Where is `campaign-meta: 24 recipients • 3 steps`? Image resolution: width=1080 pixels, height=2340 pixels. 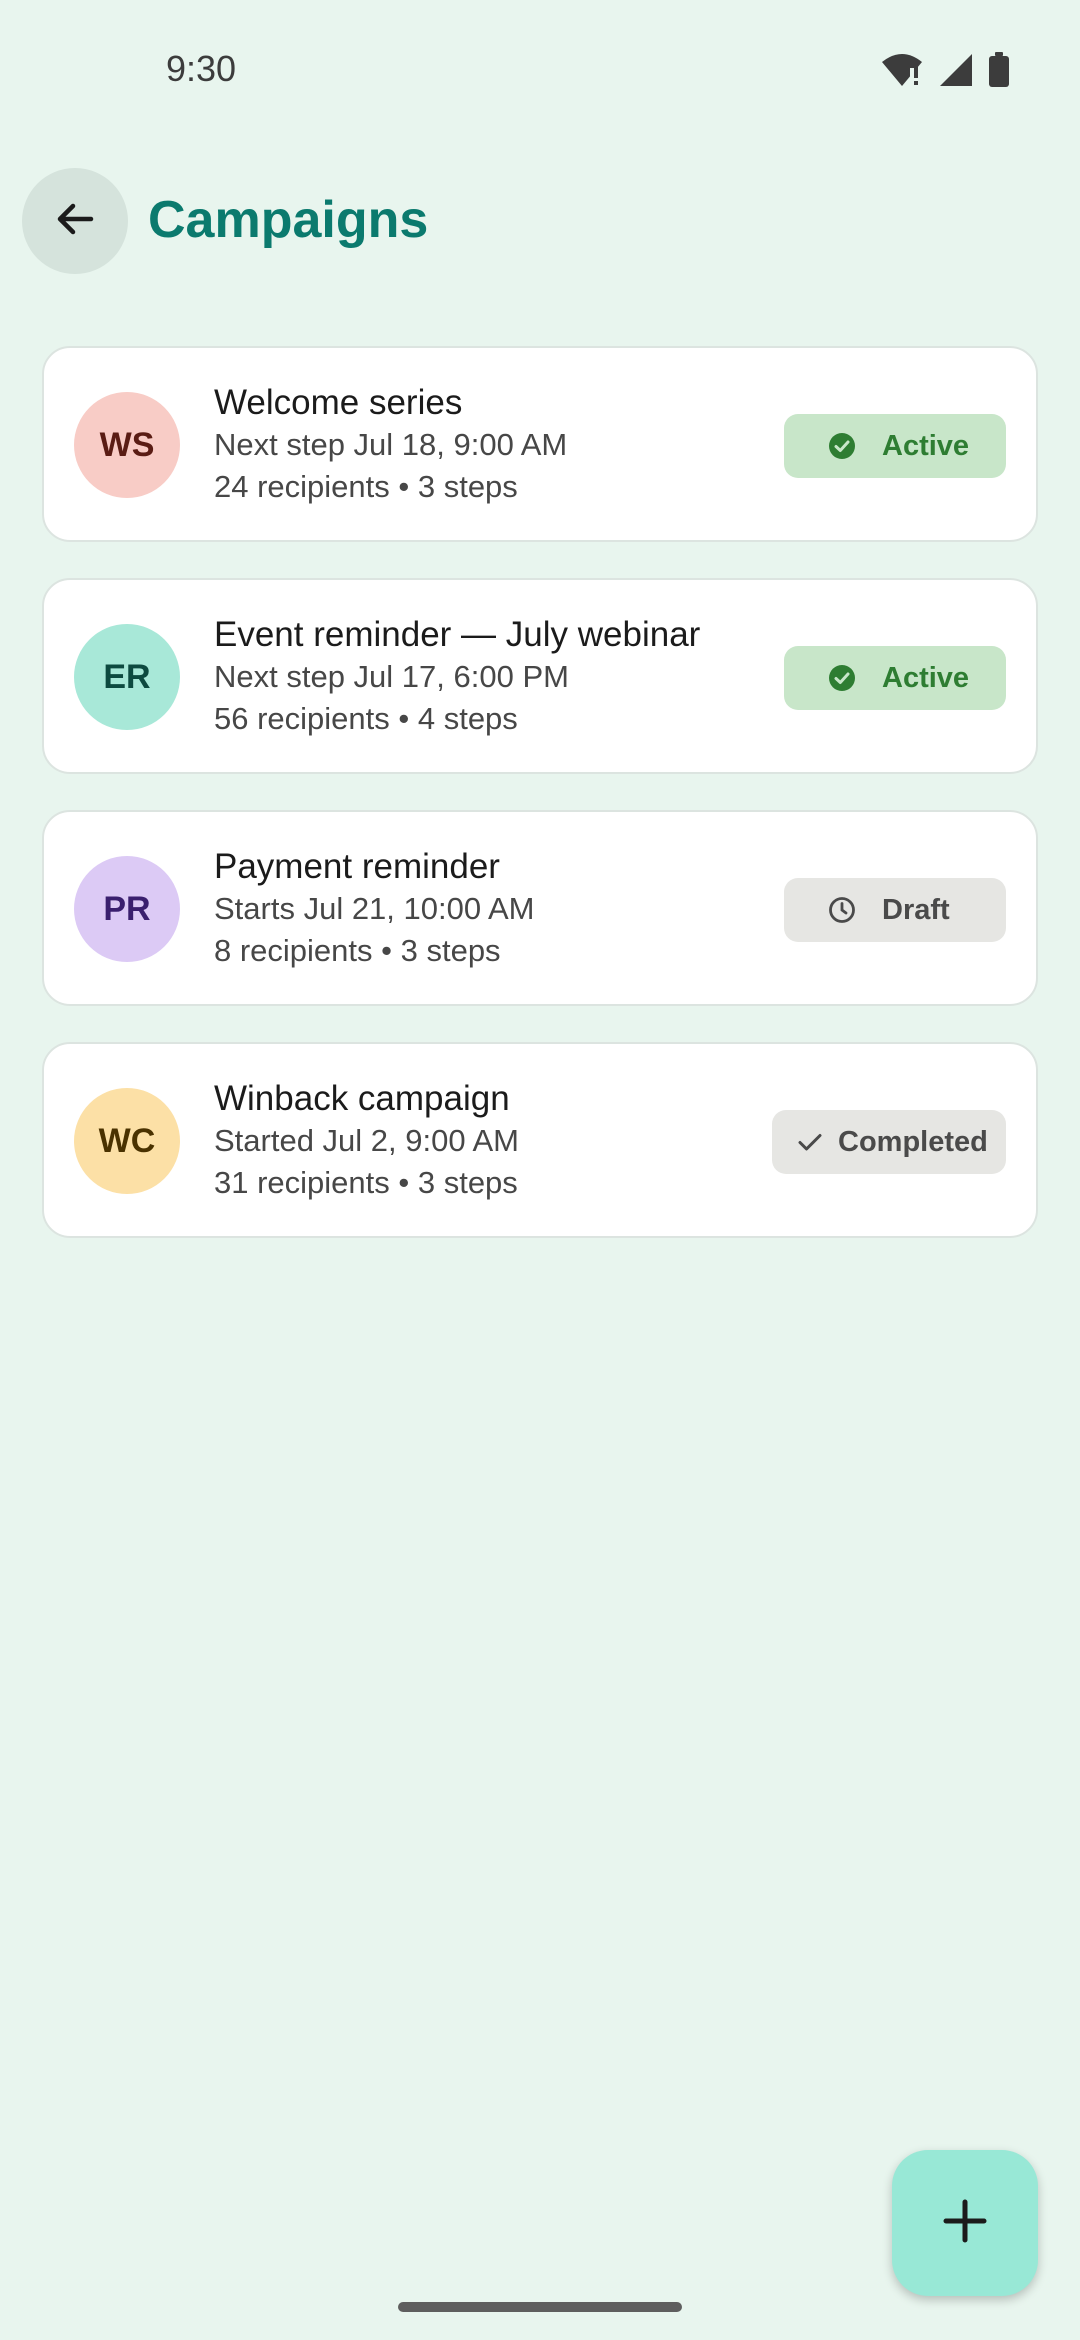
campaign-meta: 24 recipients • 3 steps is located at coordinates (366, 486).